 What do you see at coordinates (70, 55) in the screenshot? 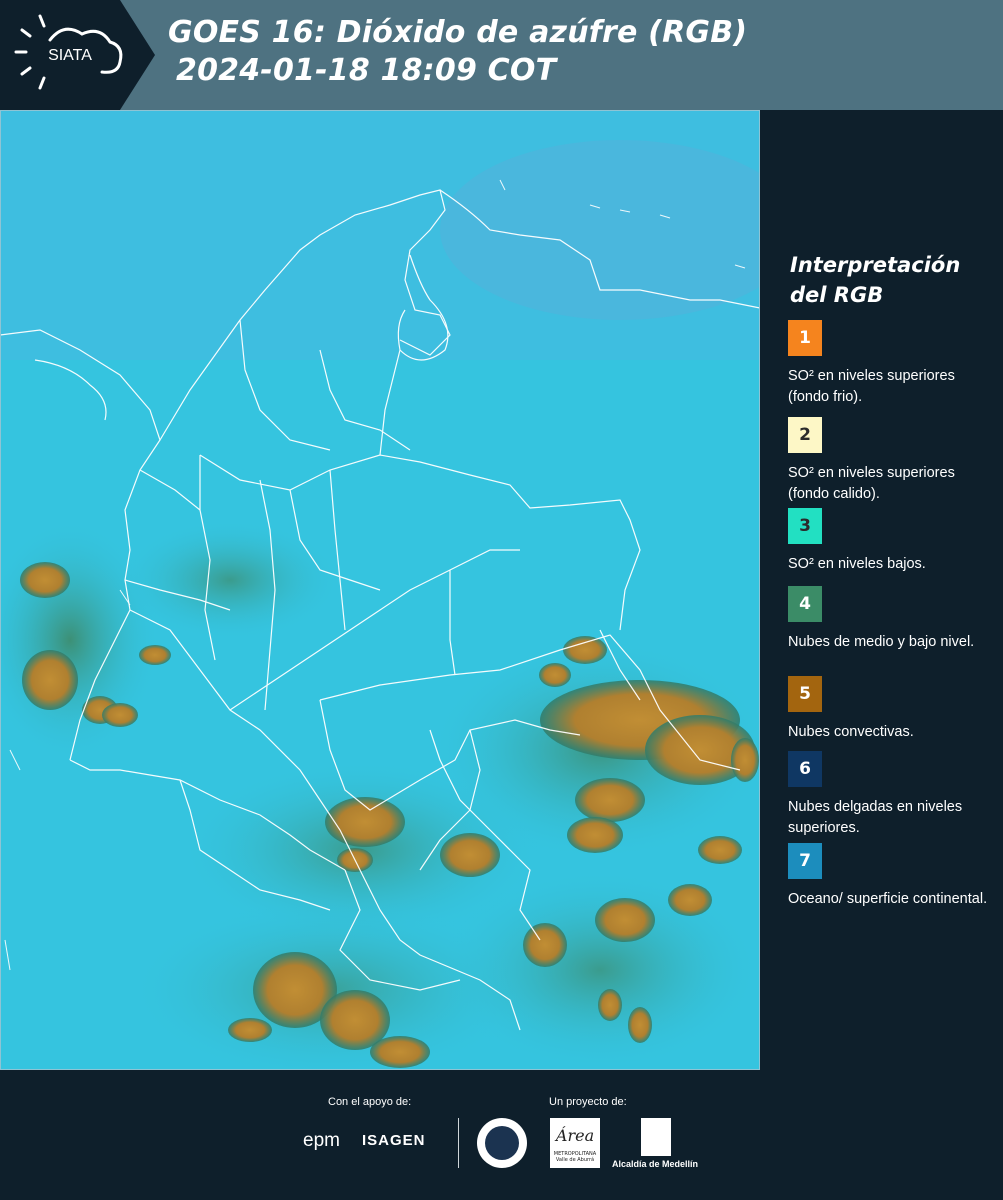
I see `siata-logo-text: SIATA` at bounding box center [70, 55].